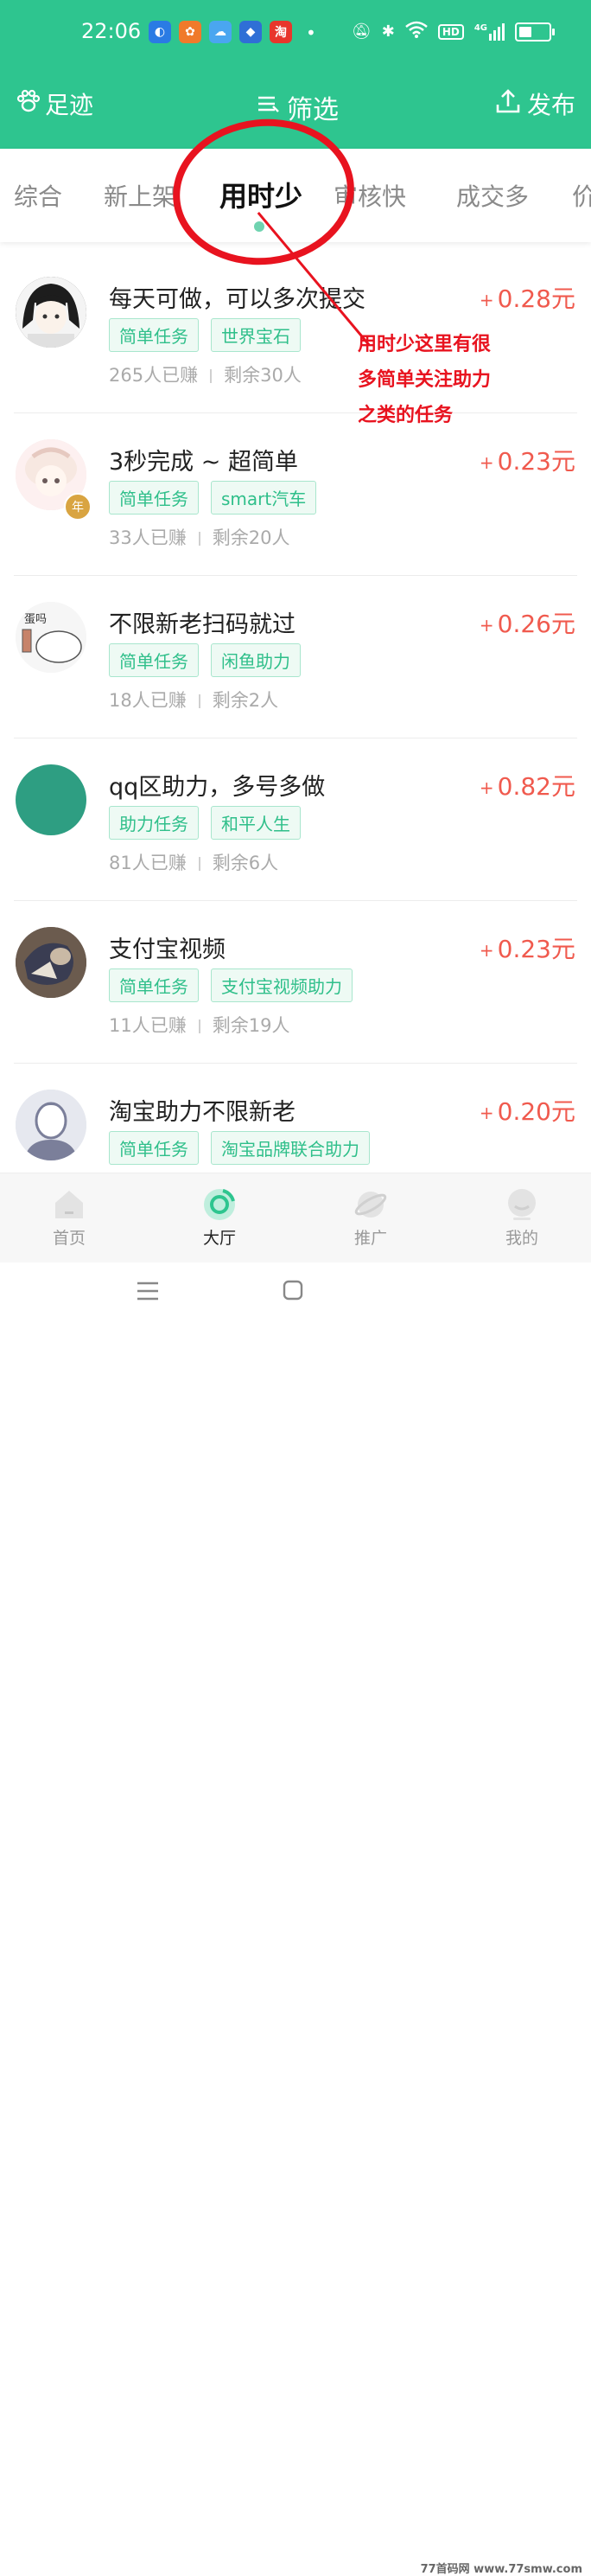 Image resolution: width=591 pixels, height=2576 pixels. I want to click on filter-label: 筛选, so click(313, 110).